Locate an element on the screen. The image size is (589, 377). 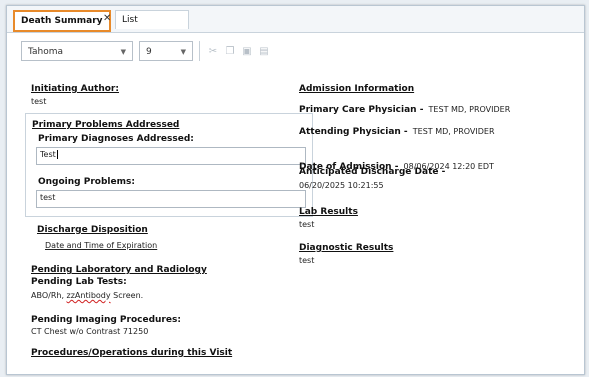
pending-imaging-label: Pending Imaging Procedures: is located at coordinates (106, 320).